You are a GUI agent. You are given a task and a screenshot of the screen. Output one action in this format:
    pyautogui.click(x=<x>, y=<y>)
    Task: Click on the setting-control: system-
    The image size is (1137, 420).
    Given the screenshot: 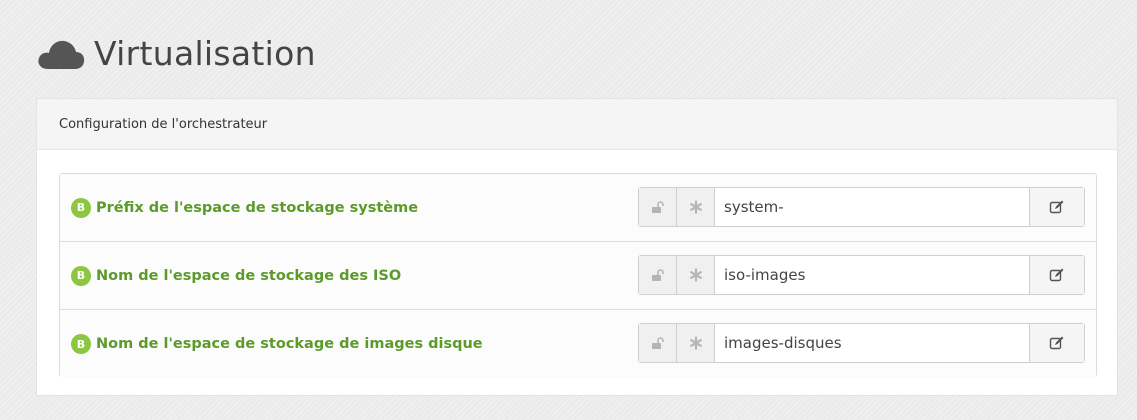 What is the action you would take?
    pyautogui.click(x=861, y=207)
    